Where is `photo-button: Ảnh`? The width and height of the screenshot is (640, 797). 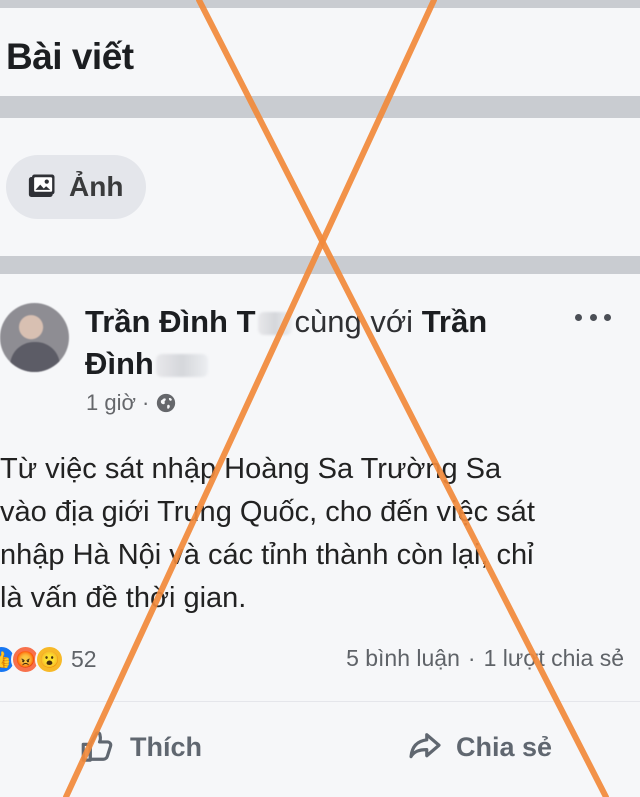 photo-button: Ảnh is located at coordinates (76, 187).